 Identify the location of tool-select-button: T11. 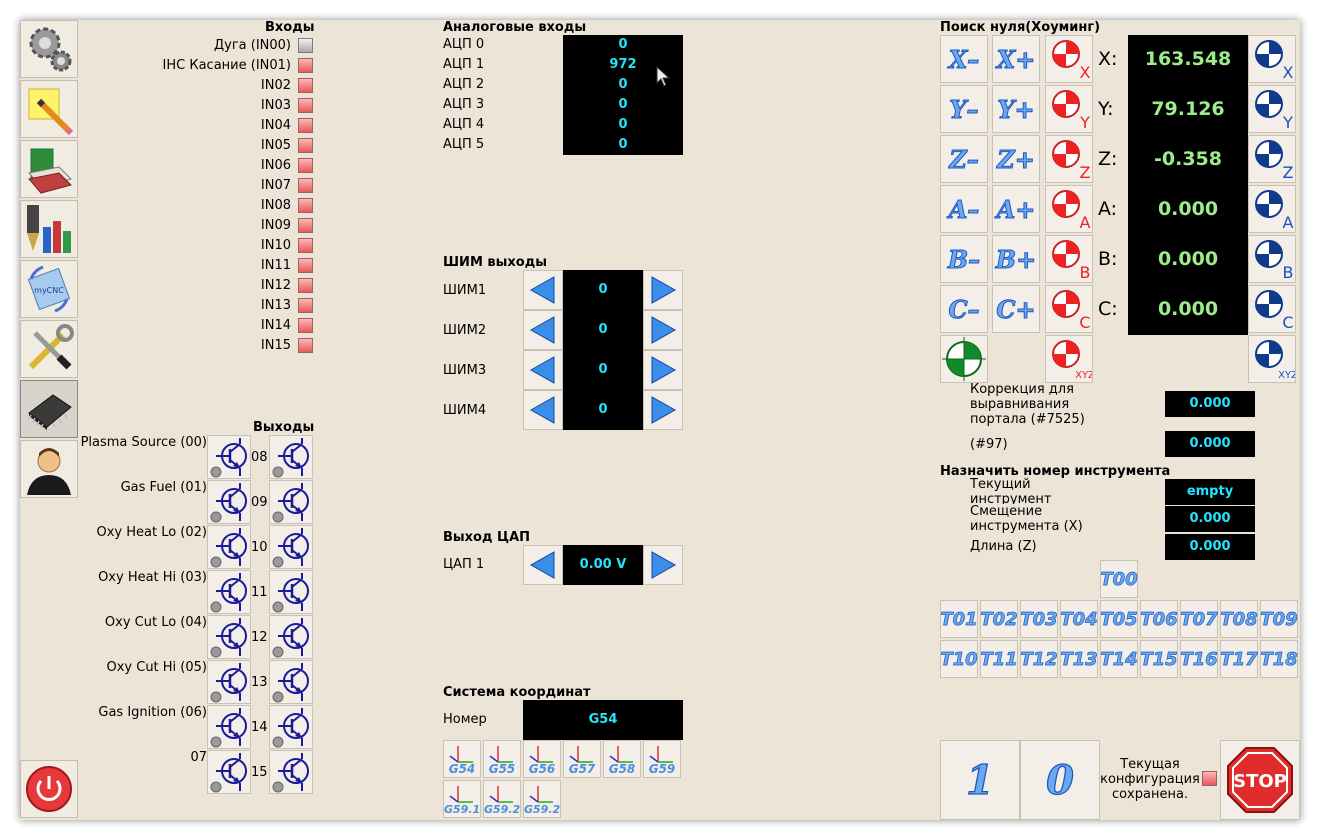
(999, 659).